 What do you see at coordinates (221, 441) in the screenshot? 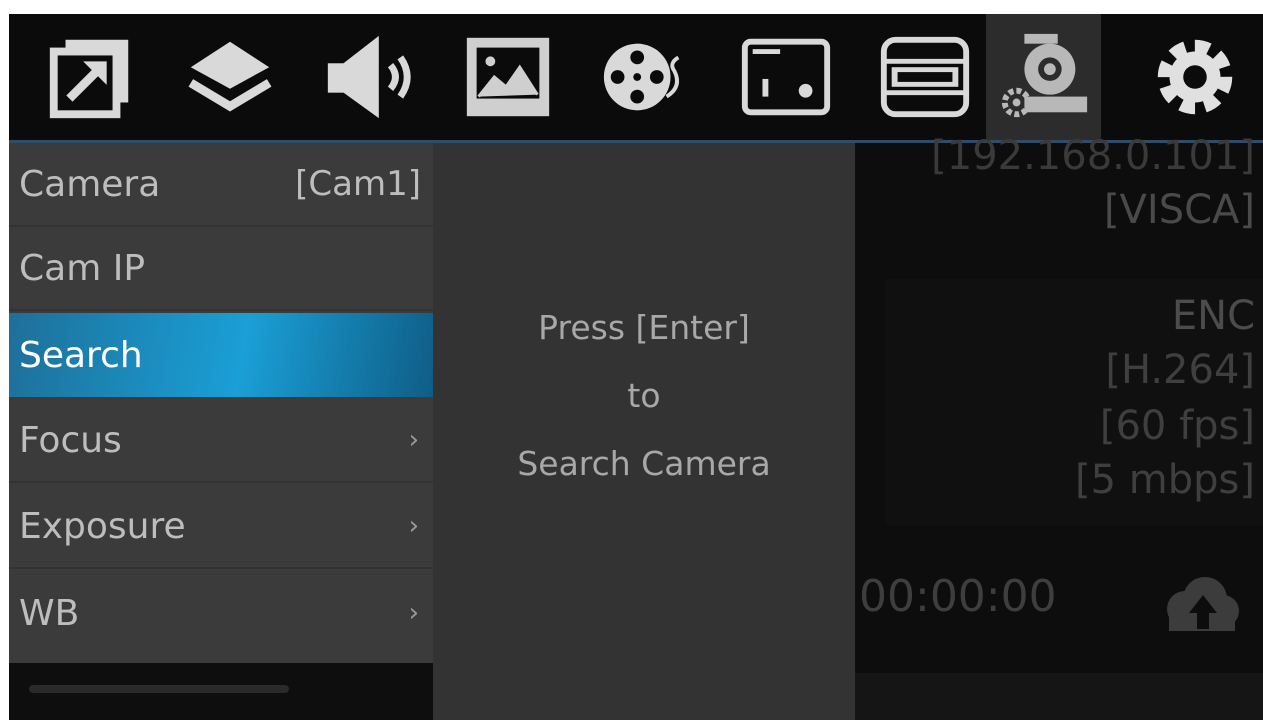
I see `menu-item-focus: Focus ›` at bounding box center [221, 441].